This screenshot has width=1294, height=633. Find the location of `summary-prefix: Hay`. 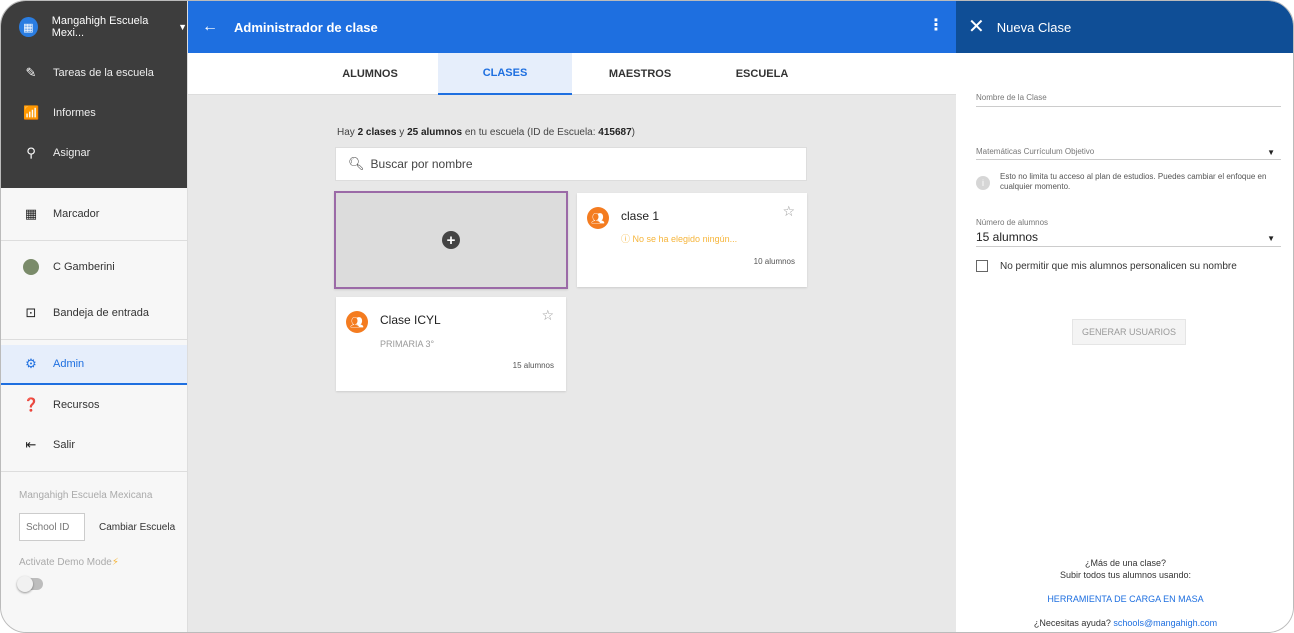

summary-prefix: Hay is located at coordinates (347, 132).